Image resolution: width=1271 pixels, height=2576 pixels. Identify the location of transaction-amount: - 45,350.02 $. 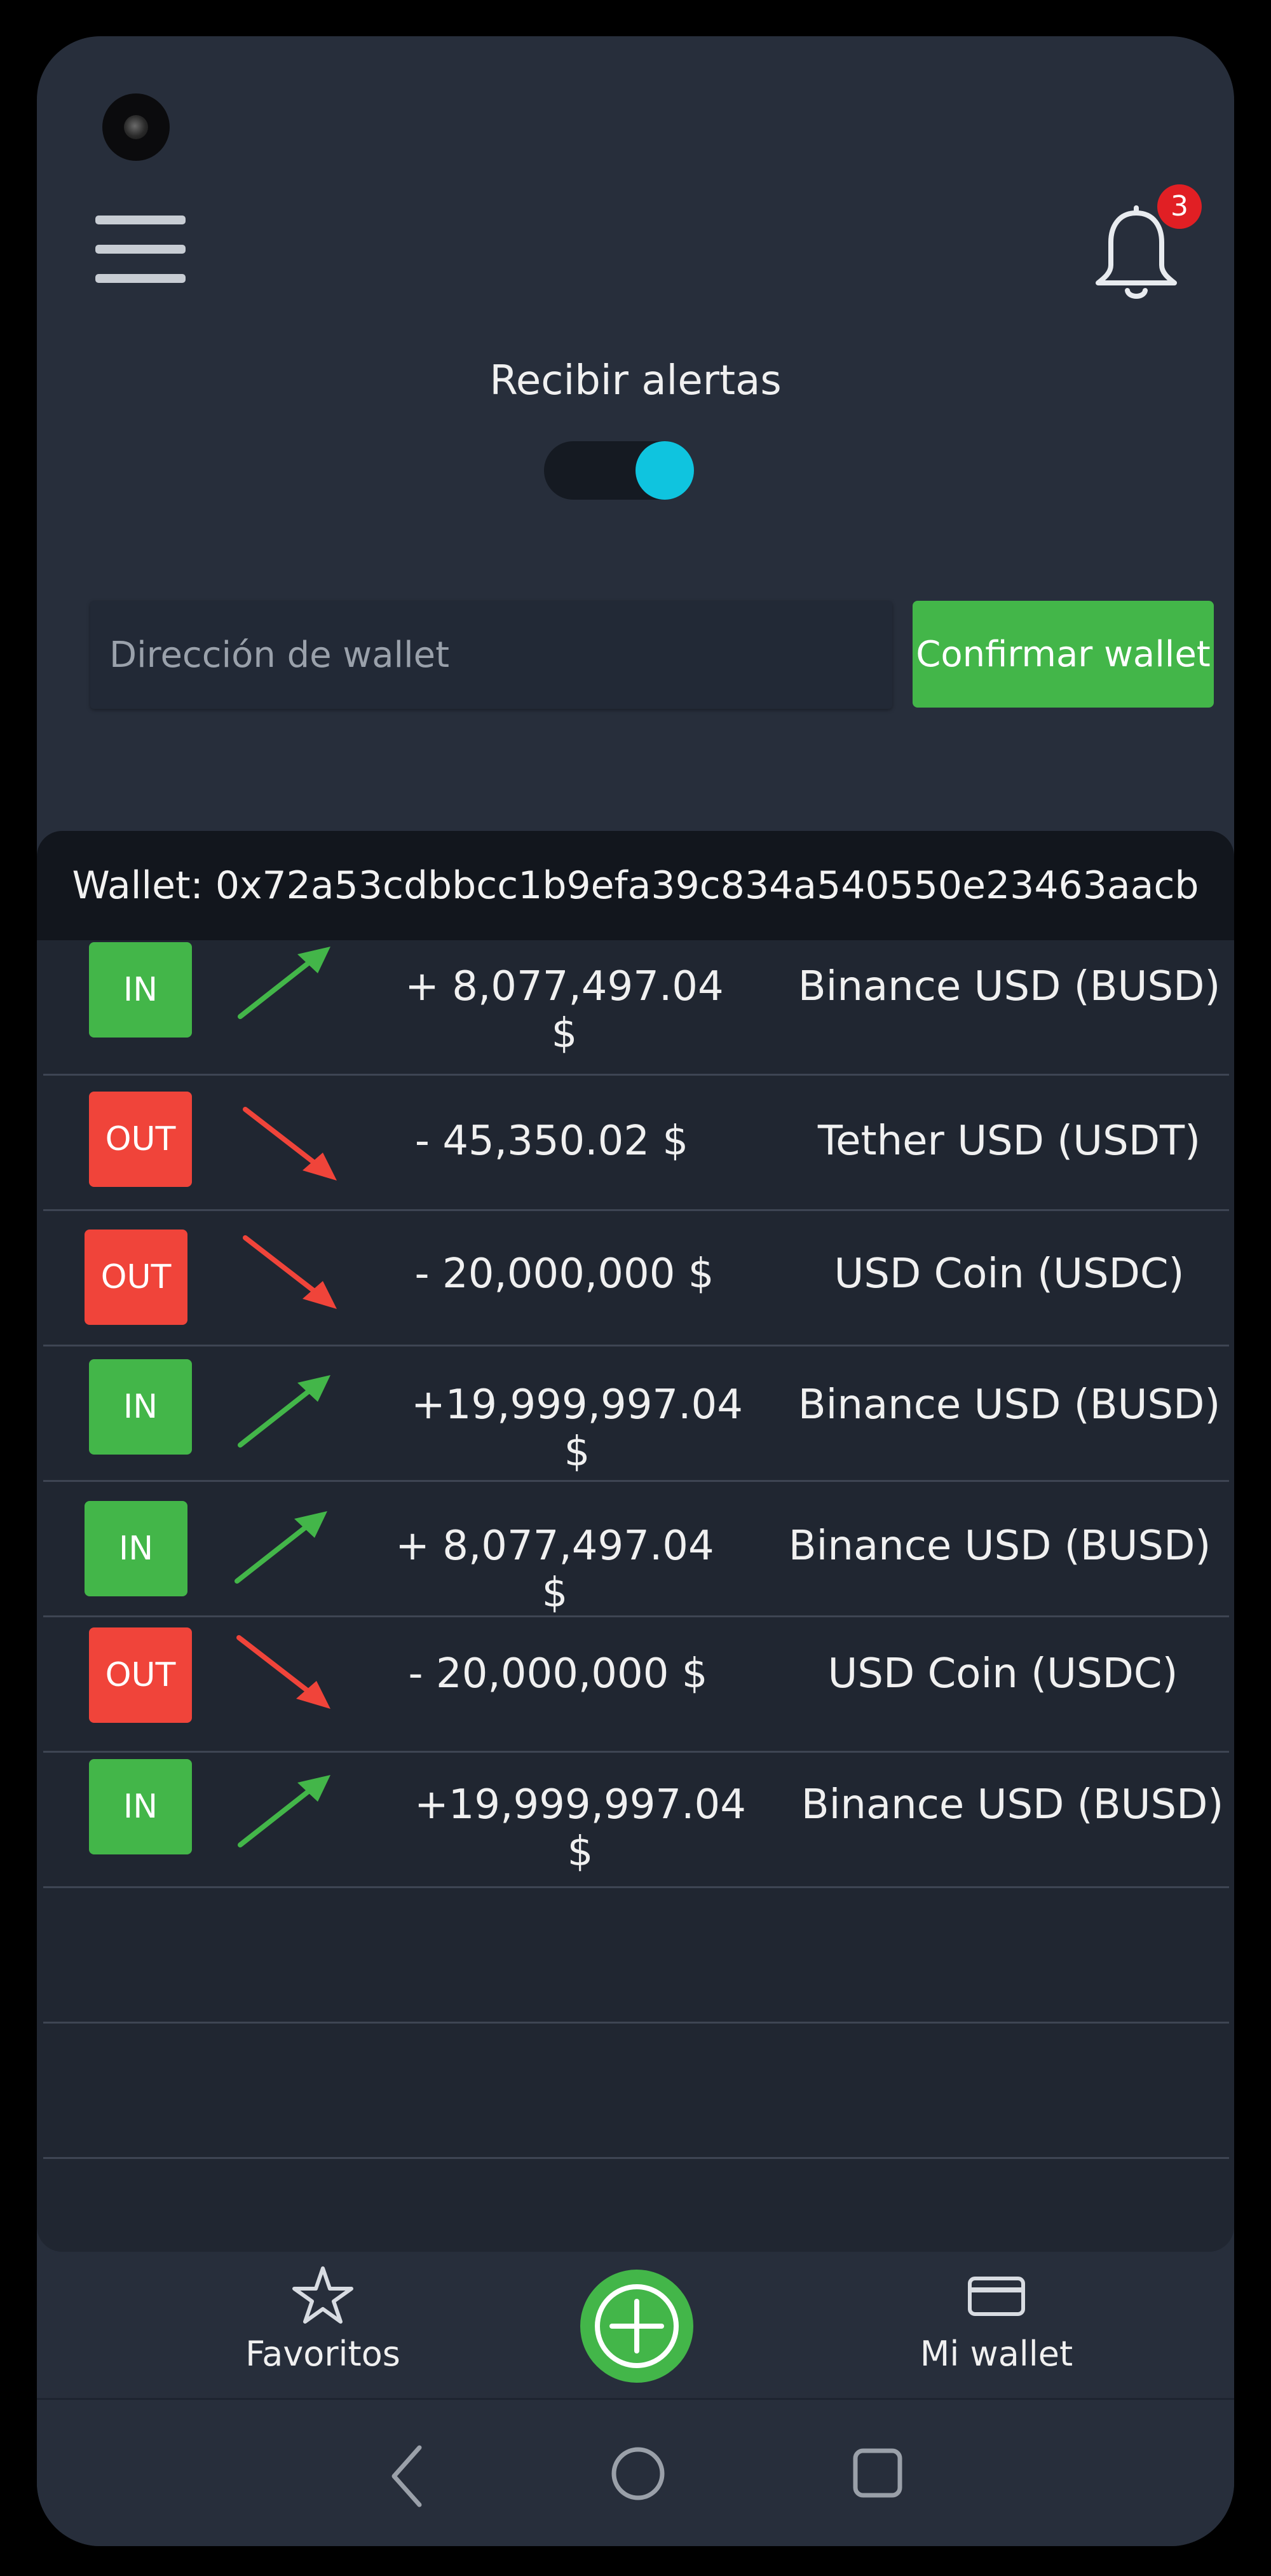
(551, 1141).